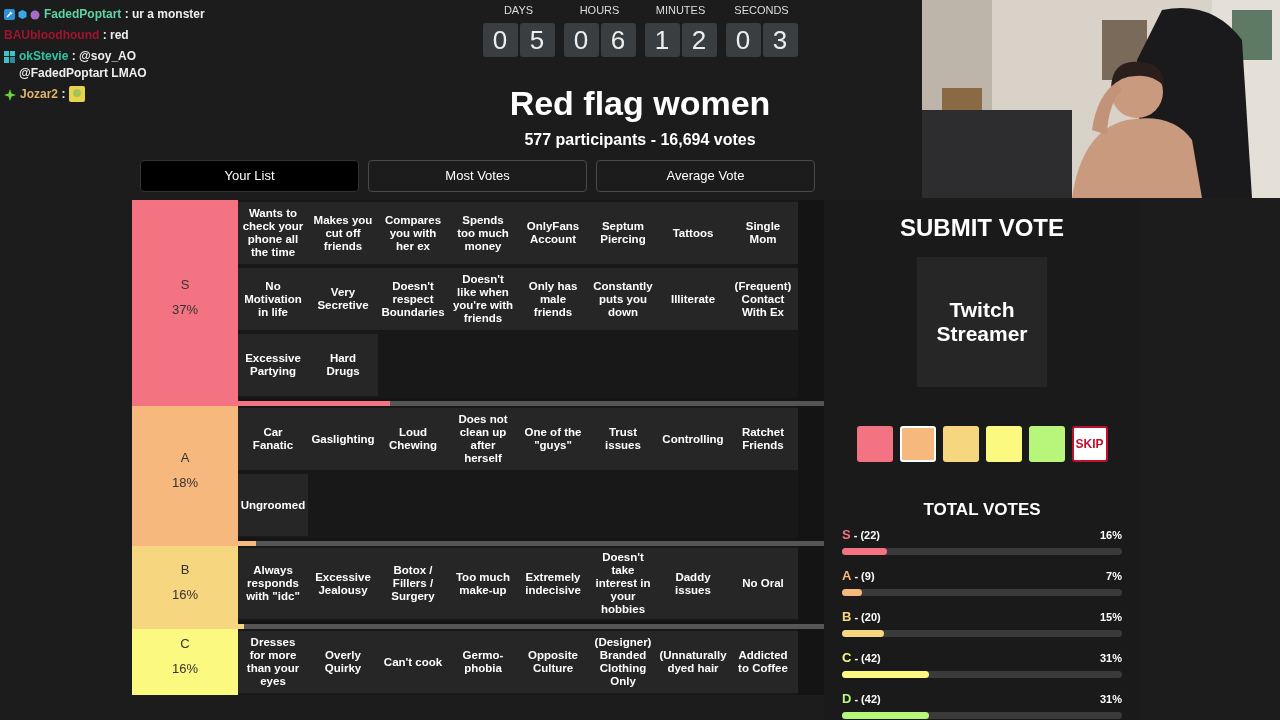  What do you see at coordinates (553, 299) in the screenshot?
I see `tier-item: Only has male friends` at bounding box center [553, 299].